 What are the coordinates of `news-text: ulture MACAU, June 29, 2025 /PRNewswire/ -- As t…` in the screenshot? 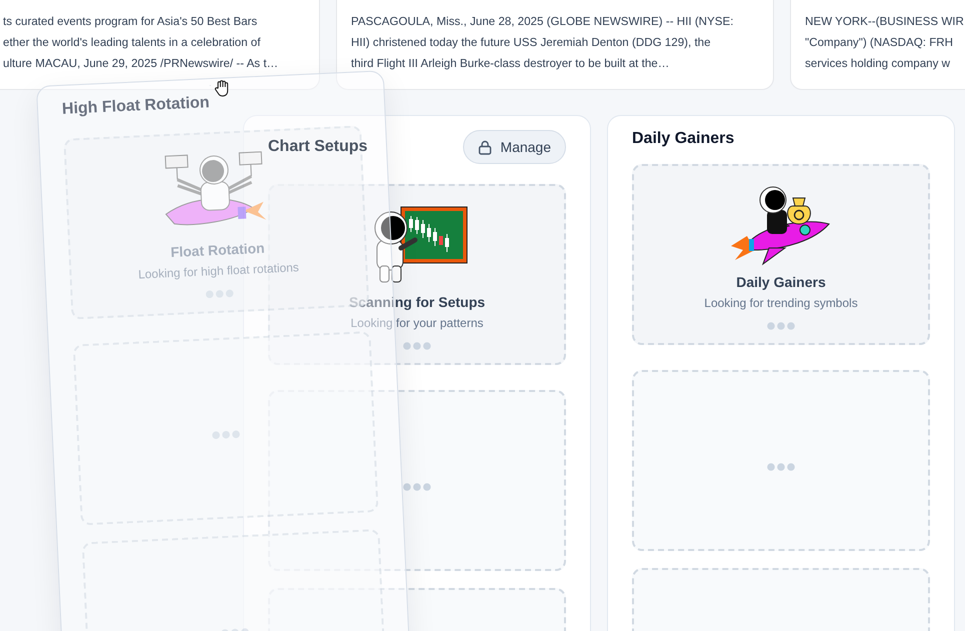 It's located at (140, 64).